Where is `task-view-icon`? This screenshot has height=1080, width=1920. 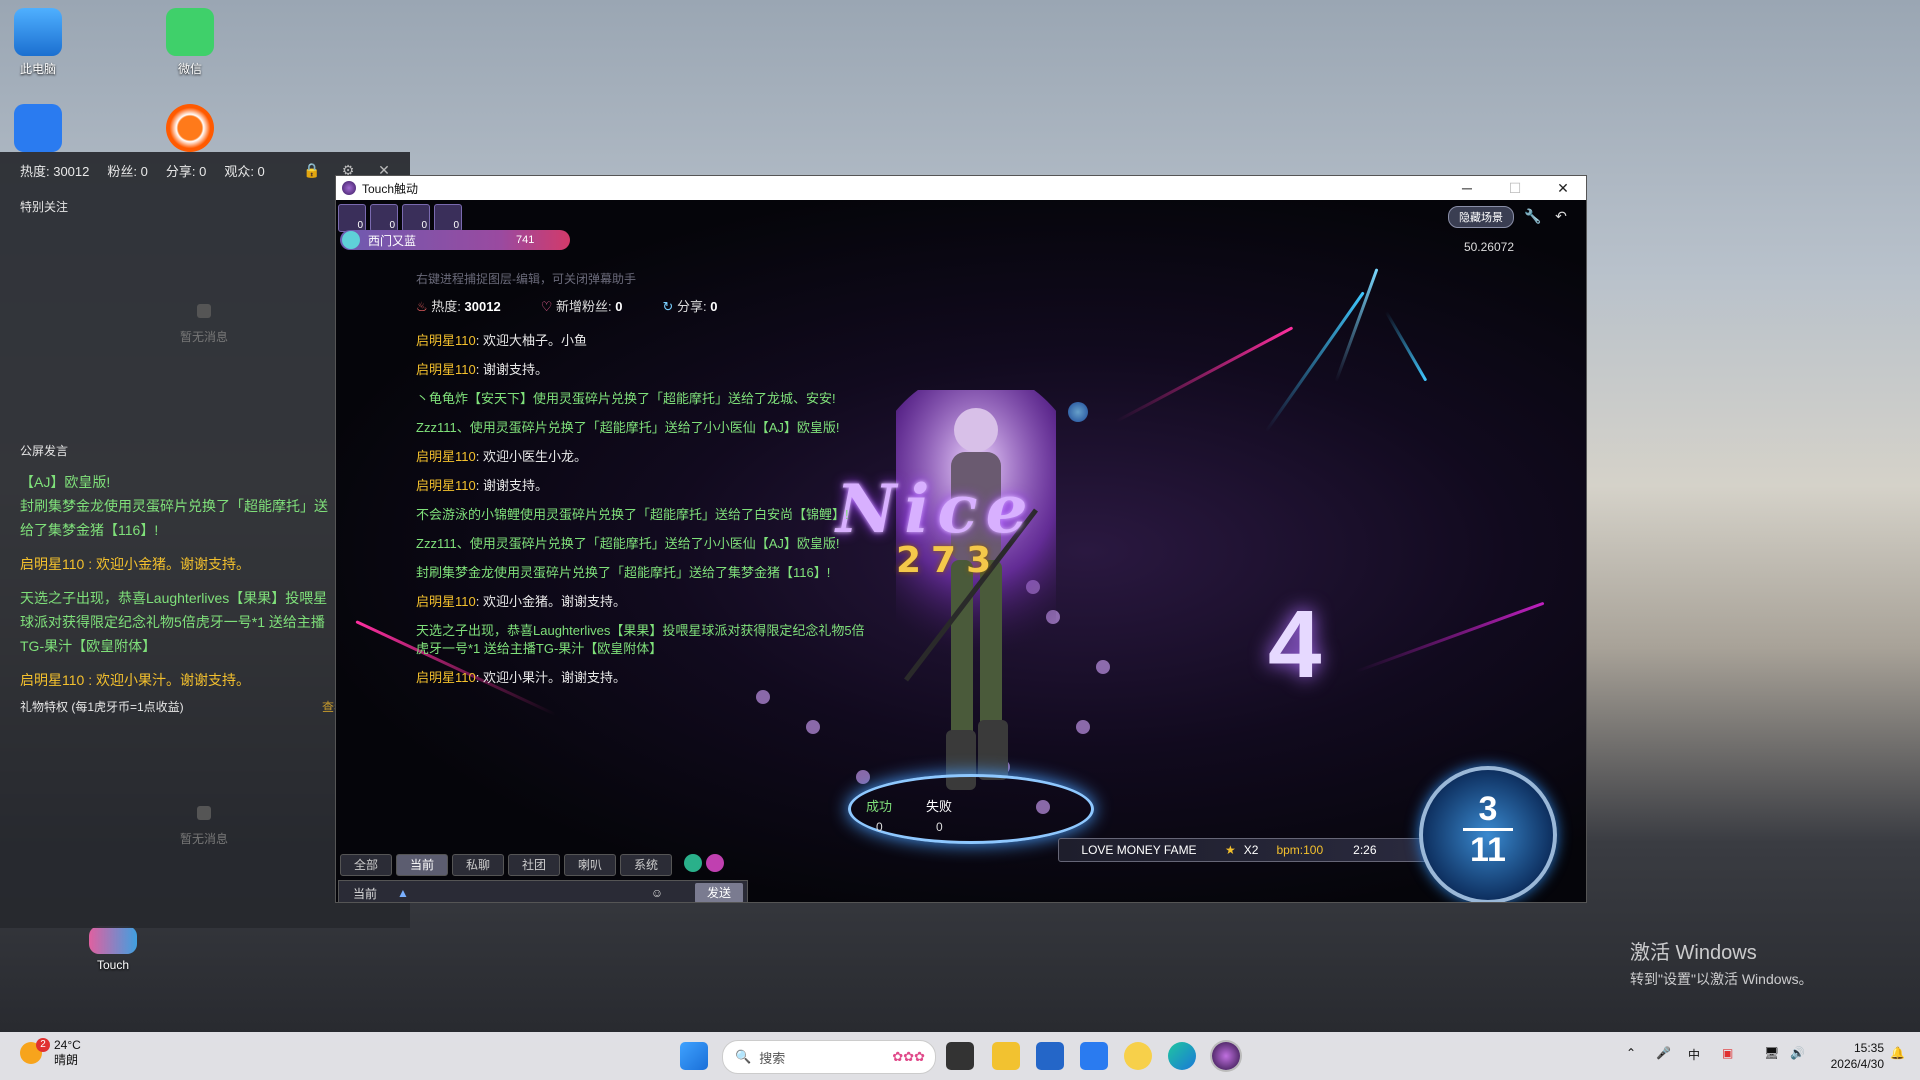
task-view-icon is located at coordinates (960, 1056).